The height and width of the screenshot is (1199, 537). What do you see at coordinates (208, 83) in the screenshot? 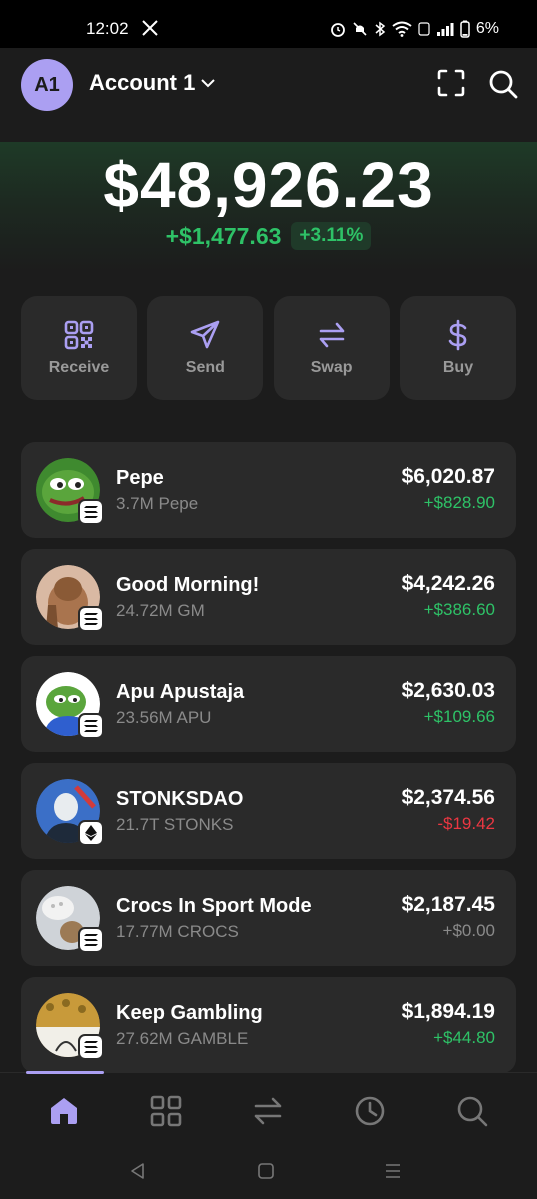
I see `chevron-down-icon` at bounding box center [208, 83].